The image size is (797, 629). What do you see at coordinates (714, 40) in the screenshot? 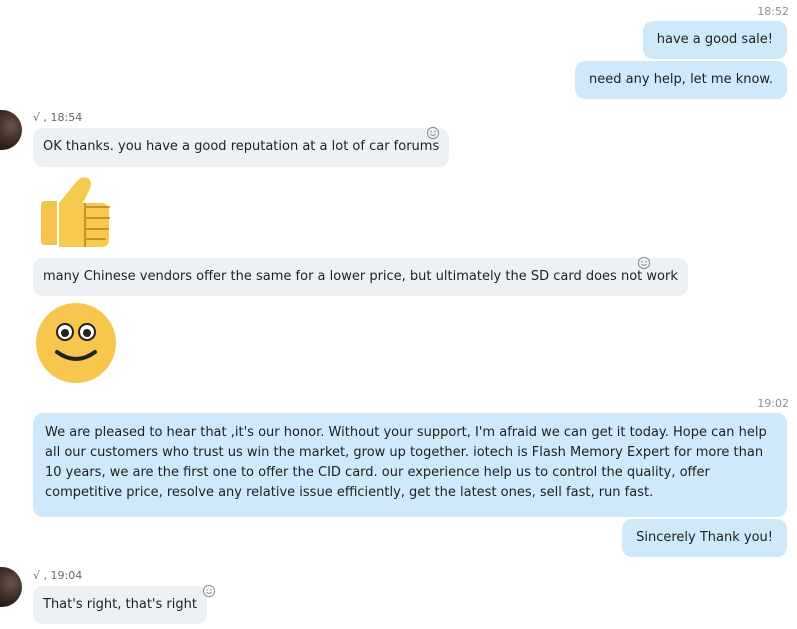
I see `outgoing-message: have a good sale!` at bounding box center [714, 40].